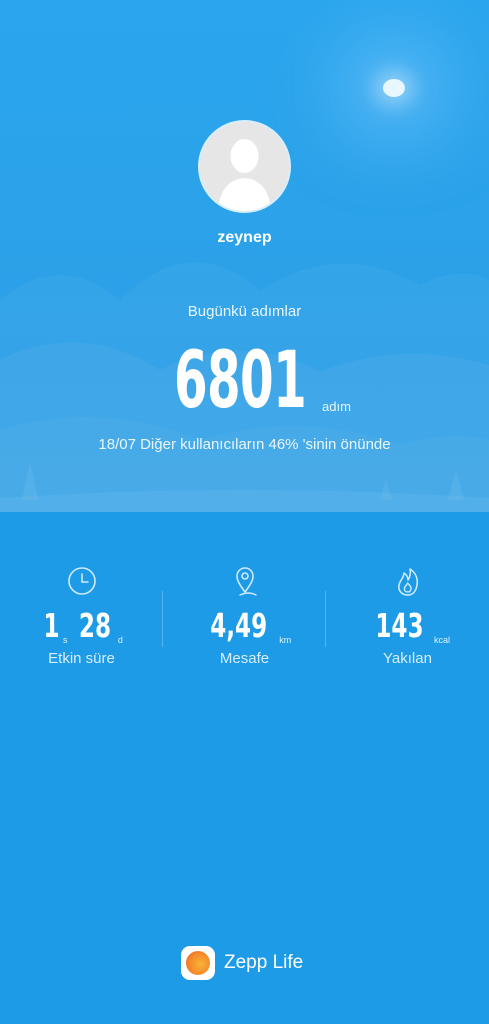  Describe the element at coordinates (51, 625) in the screenshot. I see `active-hours-value: 1` at that location.